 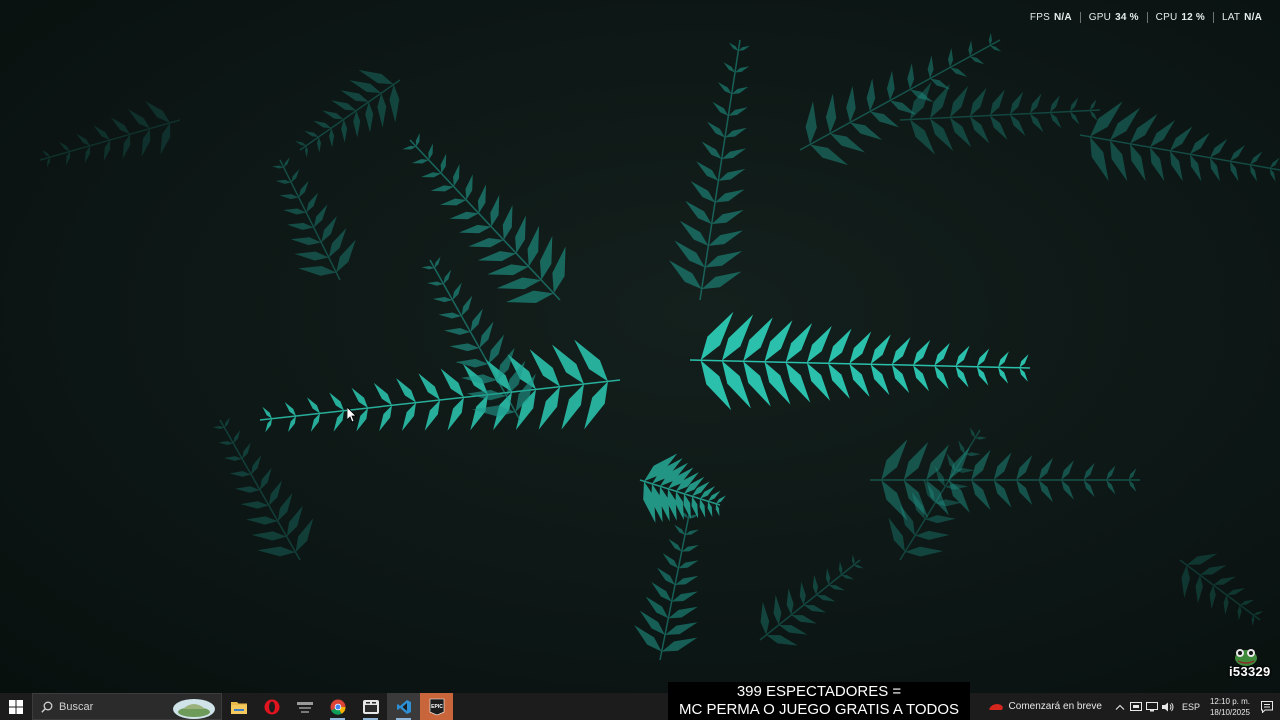 I want to click on gpu-value: 34 %, so click(x=1127, y=17).